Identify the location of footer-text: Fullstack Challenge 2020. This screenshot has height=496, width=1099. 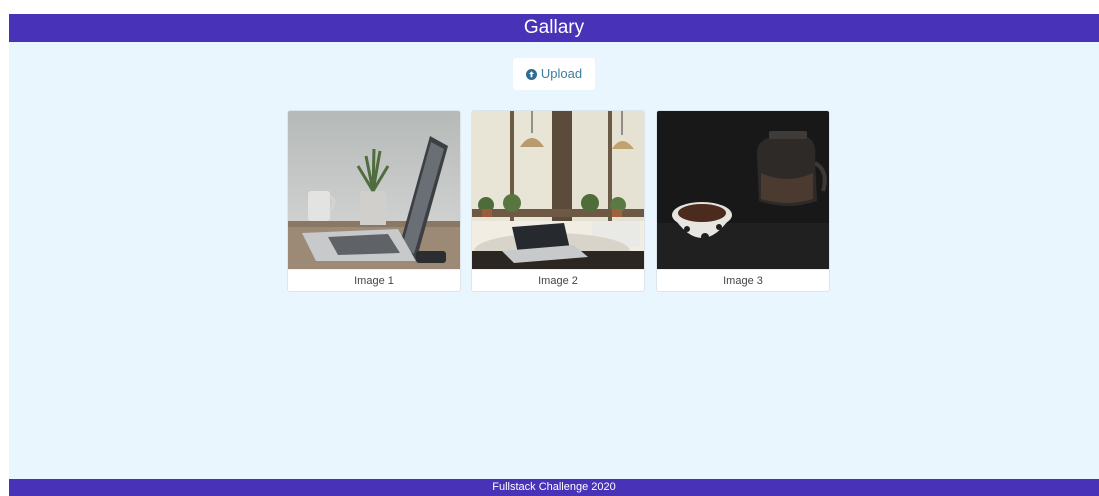
(554, 487).